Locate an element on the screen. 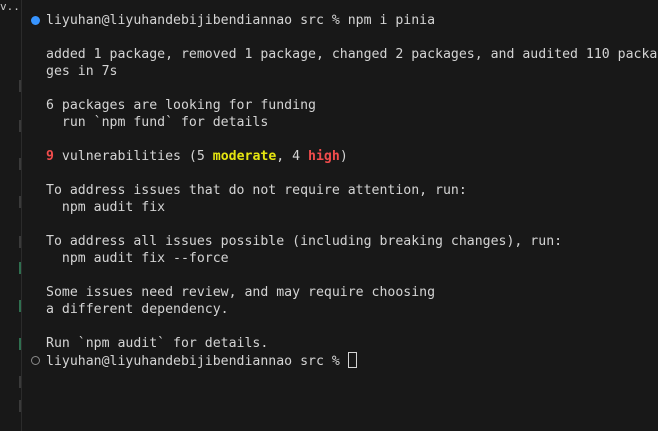  command-status-dot-icon is located at coordinates (35, 20).